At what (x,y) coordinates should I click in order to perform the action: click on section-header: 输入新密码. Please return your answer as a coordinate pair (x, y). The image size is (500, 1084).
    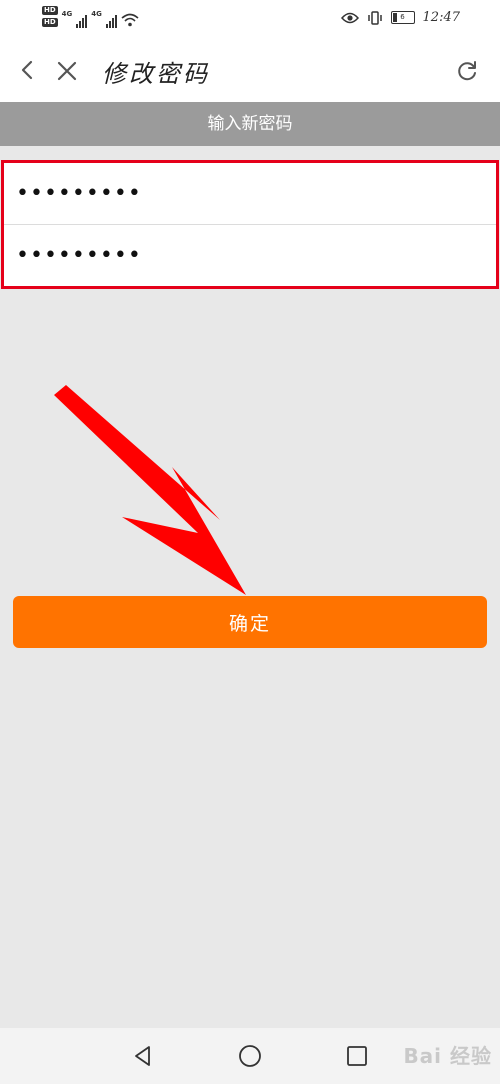
    Looking at the image, I should click on (250, 124).